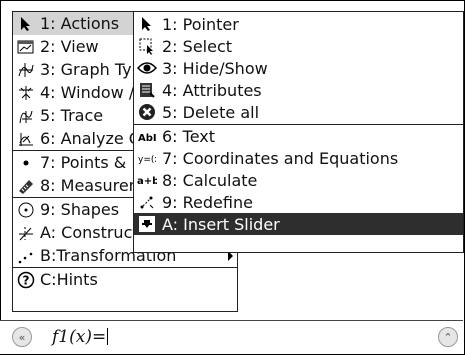  What do you see at coordinates (26, 47) in the screenshot?
I see `view-icon` at bounding box center [26, 47].